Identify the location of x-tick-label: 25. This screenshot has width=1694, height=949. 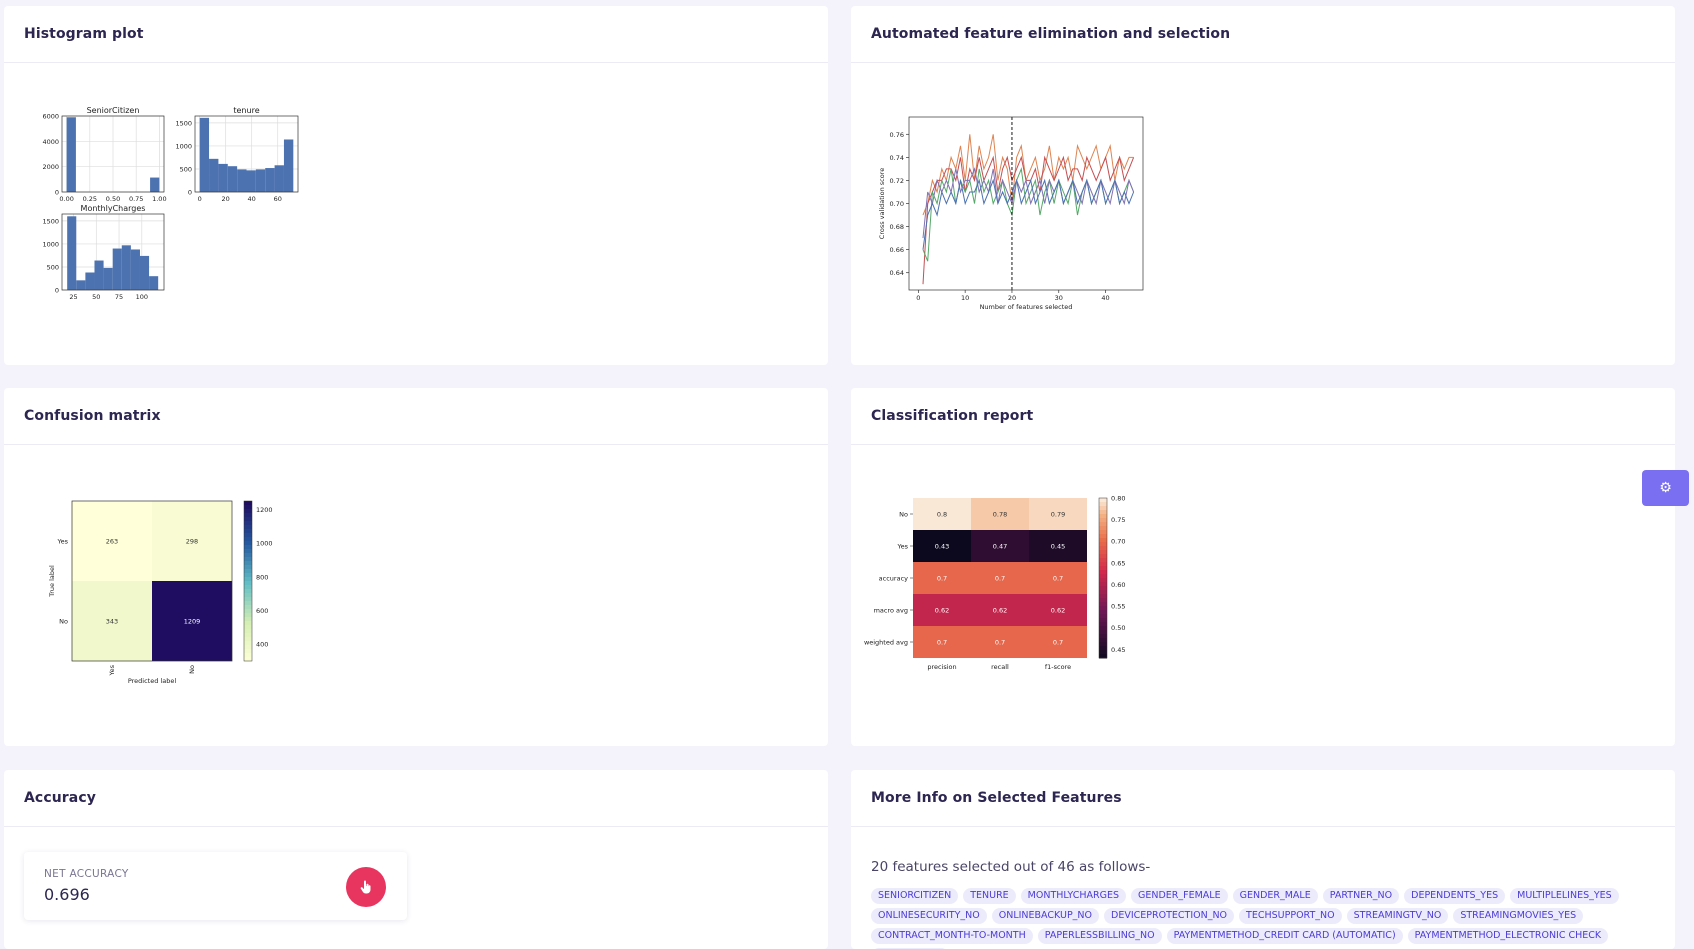
(73, 297).